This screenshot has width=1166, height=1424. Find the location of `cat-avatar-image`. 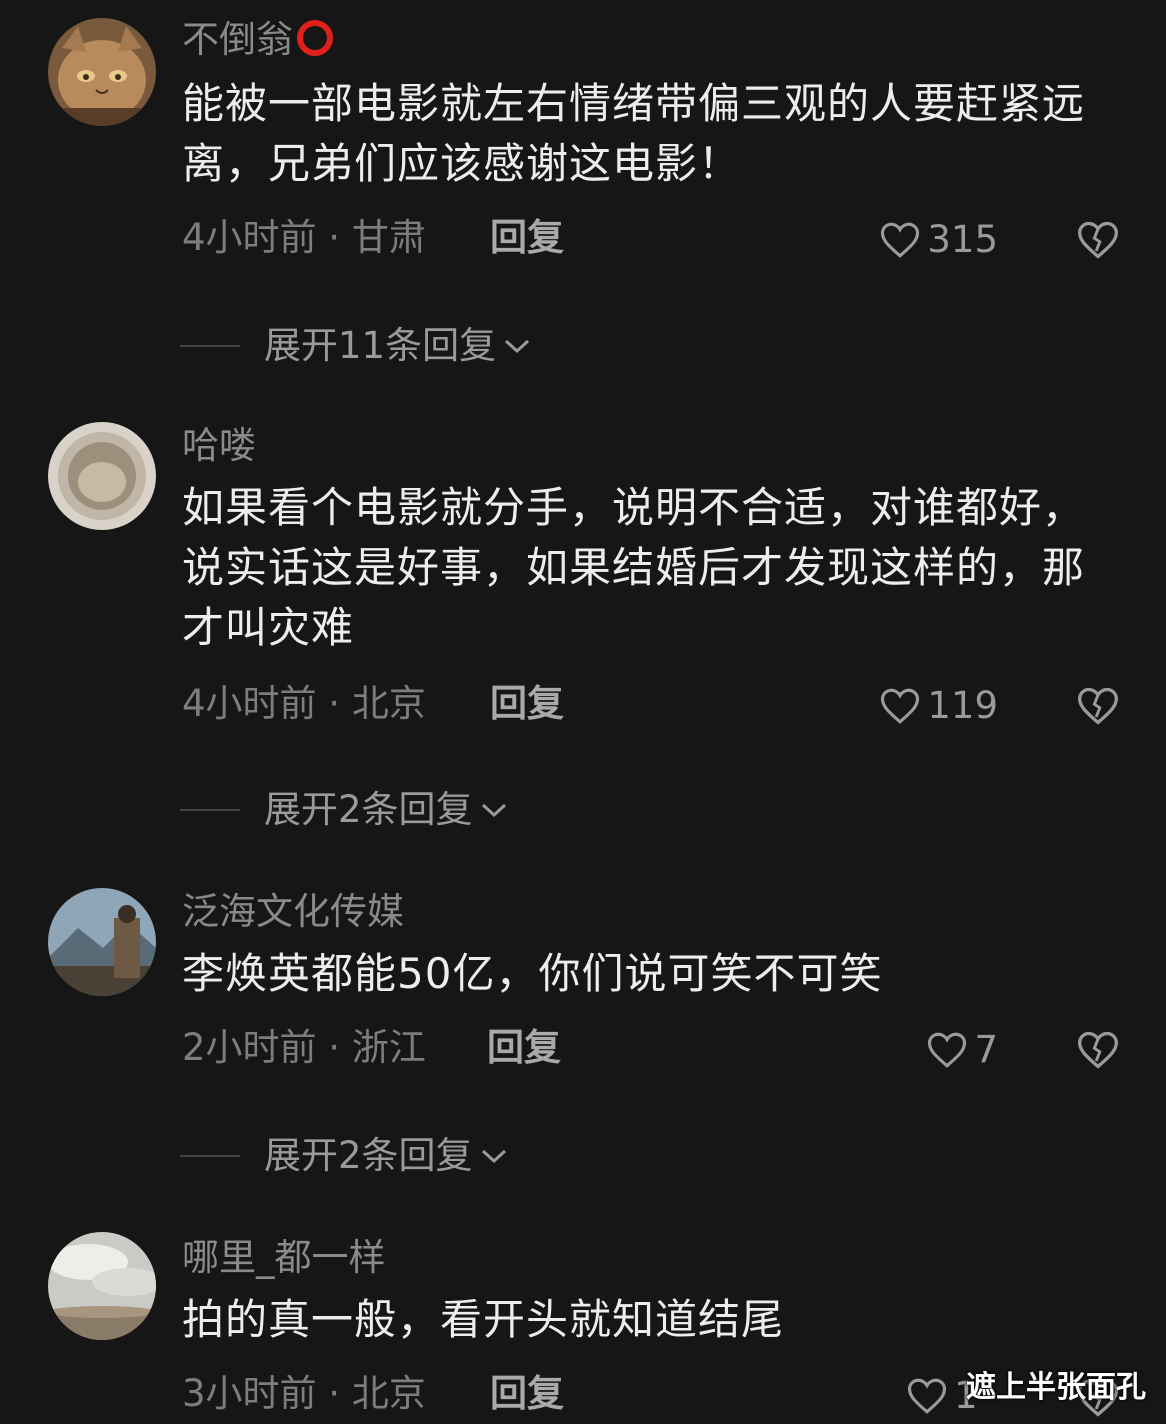

cat-avatar-image is located at coordinates (102, 72).